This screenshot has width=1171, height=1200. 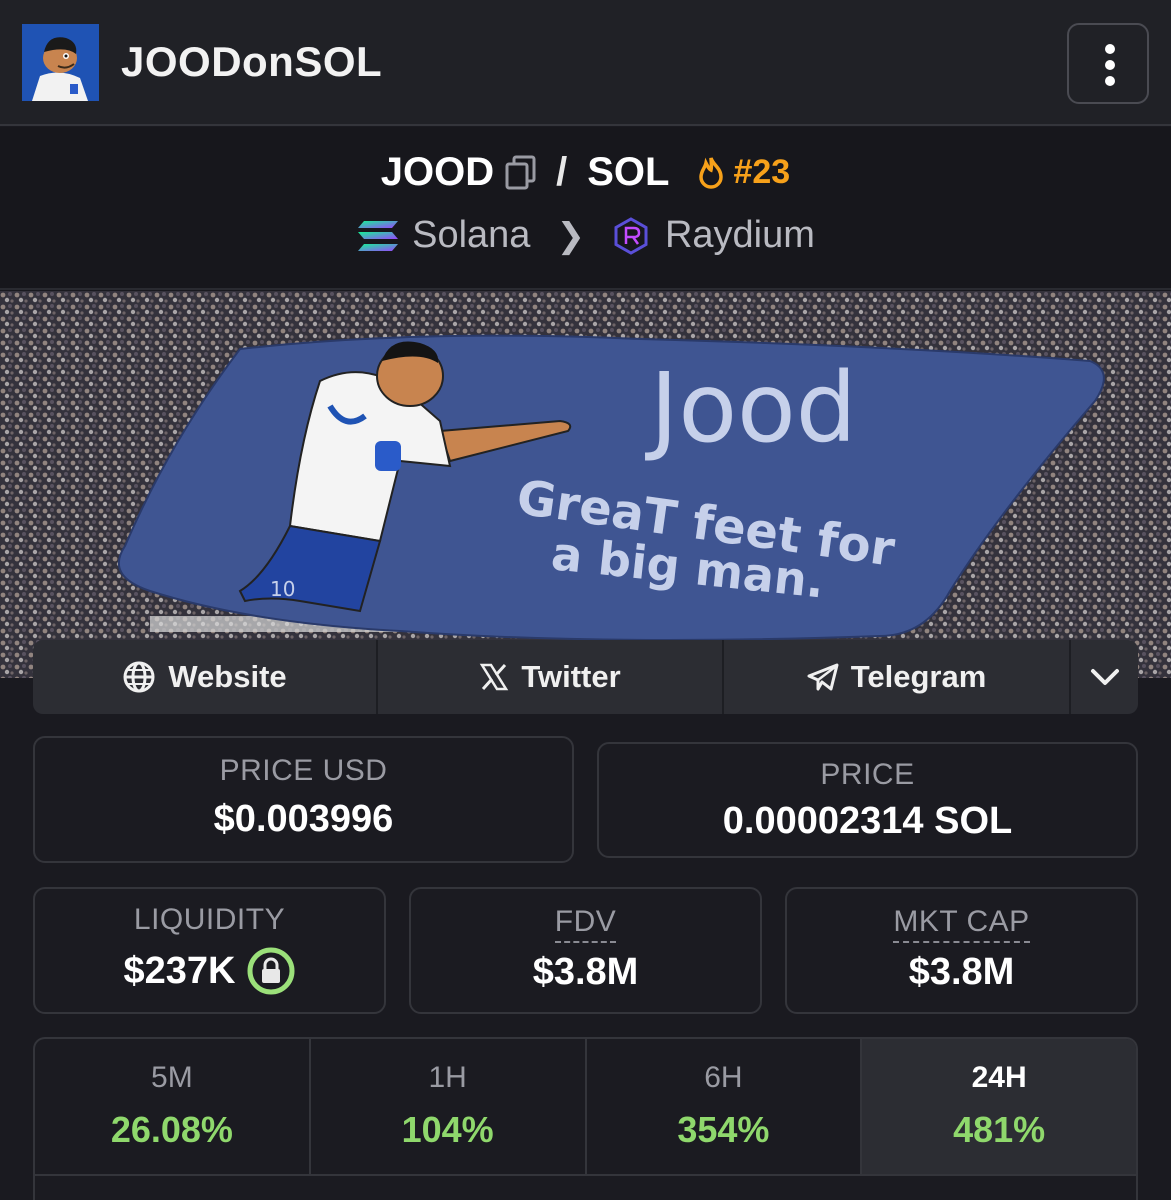 I want to click on price-sol-value: 0.00002314 SOL, so click(x=867, y=821).